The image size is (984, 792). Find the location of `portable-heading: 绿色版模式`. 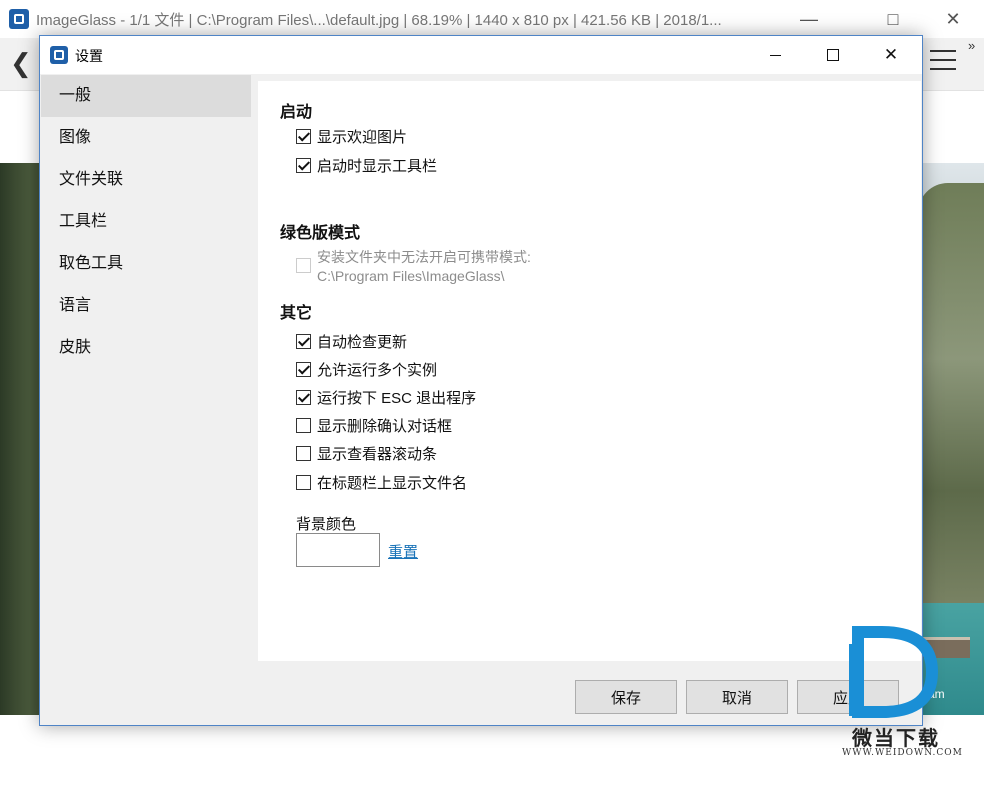

portable-heading: 绿色版模式 is located at coordinates (320, 233).